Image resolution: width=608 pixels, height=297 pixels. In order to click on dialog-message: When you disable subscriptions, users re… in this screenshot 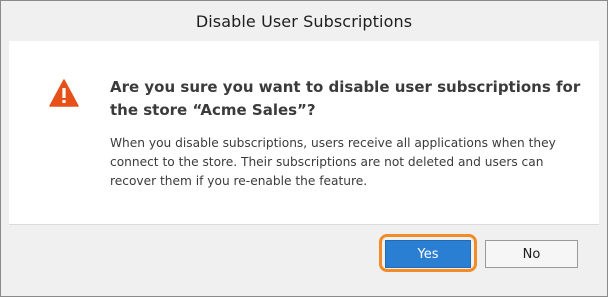, I will do `click(333, 162)`.